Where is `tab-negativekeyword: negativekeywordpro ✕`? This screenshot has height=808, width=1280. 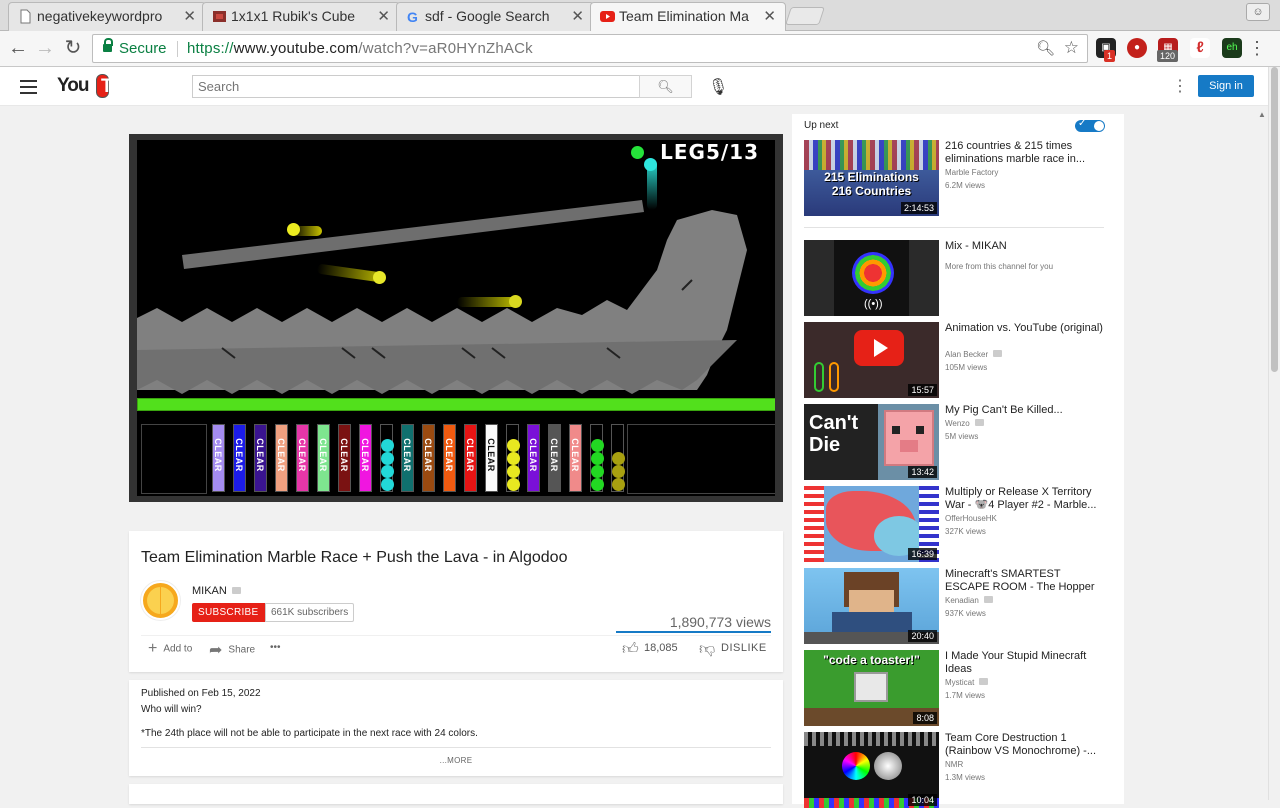
tab-negativekeyword: negativekeywordpro ✕ is located at coordinates (107, 16).